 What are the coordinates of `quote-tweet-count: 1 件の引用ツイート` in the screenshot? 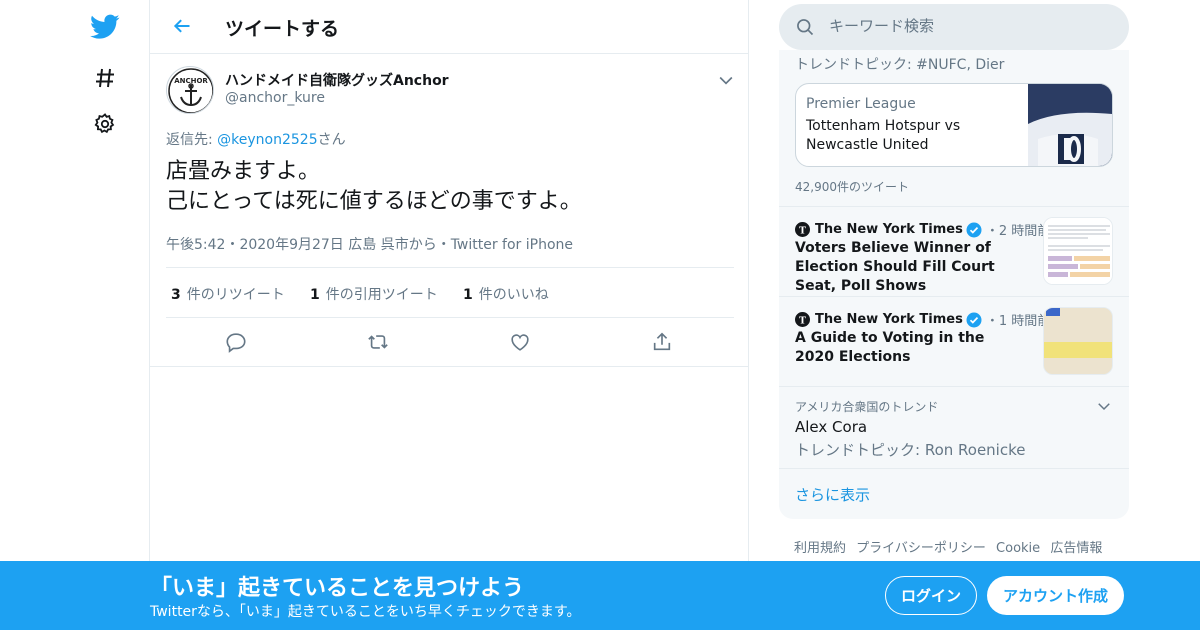 It's located at (374, 294).